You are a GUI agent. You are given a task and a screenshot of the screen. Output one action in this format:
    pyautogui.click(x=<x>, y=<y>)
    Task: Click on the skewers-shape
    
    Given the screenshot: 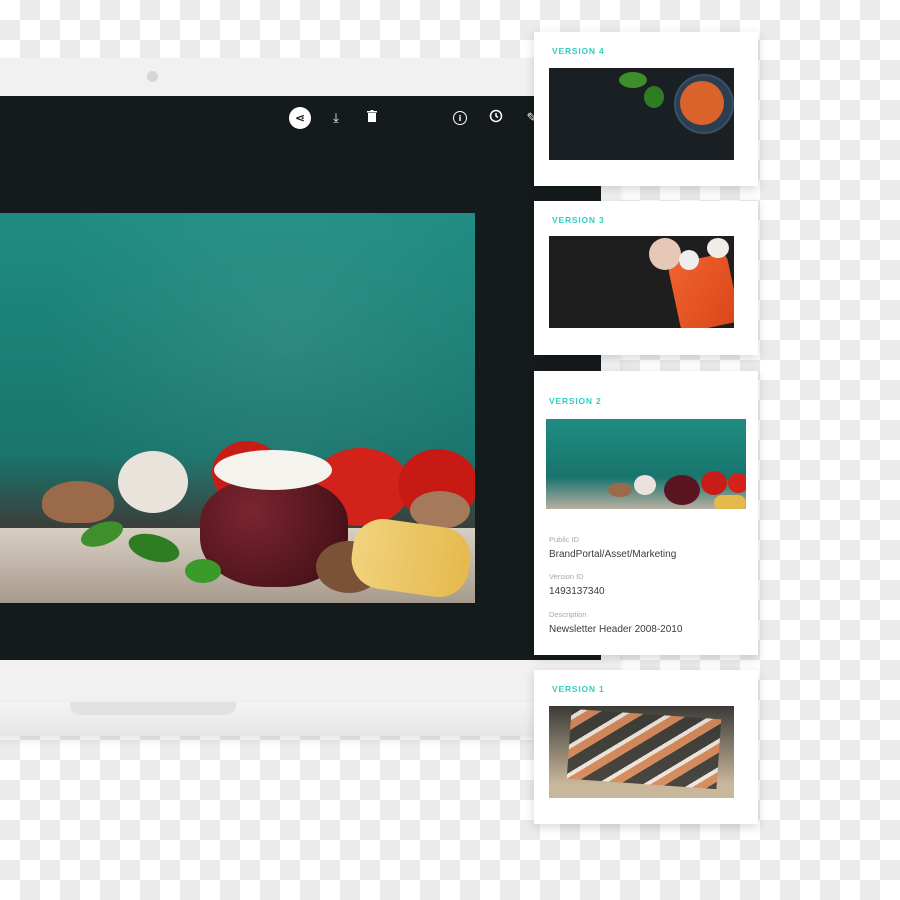 What is the action you would take?
    pyautogui.click(x=644, y=749)
    